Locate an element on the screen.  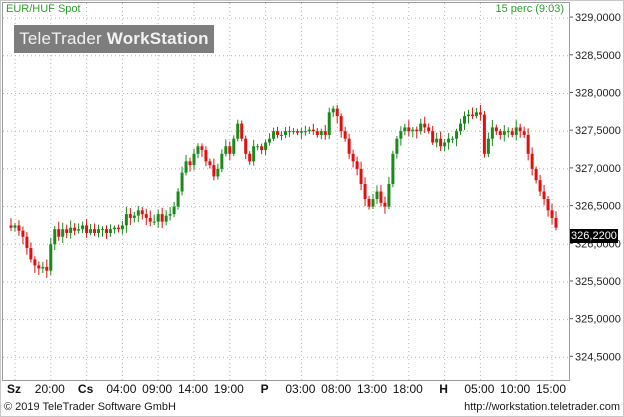
y-tick-label: 327,0000 is located at coordinates (598, 169).